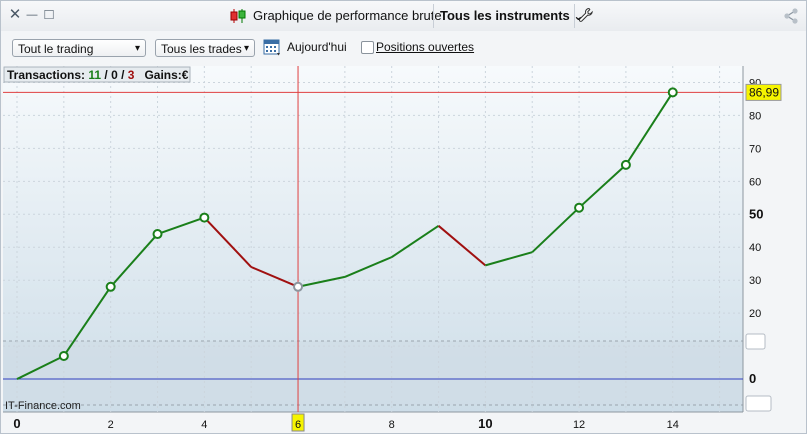  I want to click on y-tick-label: 60, so click(755, 182).